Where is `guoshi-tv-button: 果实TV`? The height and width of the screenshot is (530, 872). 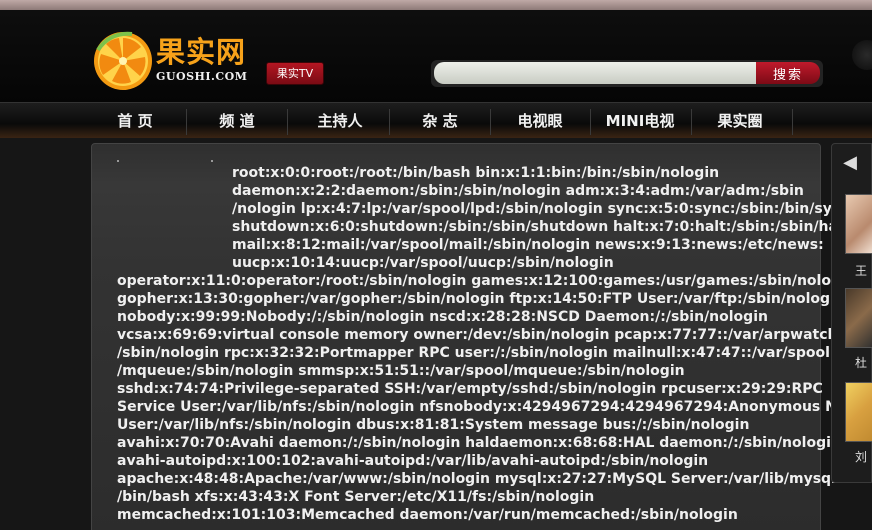
guoshi-tv-button: 果实TV is located at coordinates (295, 73).